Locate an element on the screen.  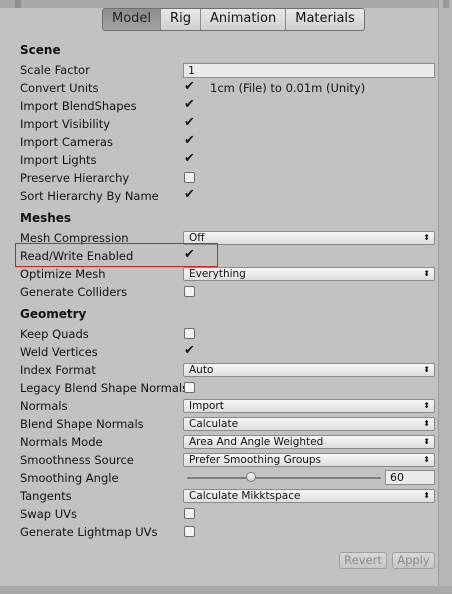
normals-value: Import is located at coordinates (206, 406).